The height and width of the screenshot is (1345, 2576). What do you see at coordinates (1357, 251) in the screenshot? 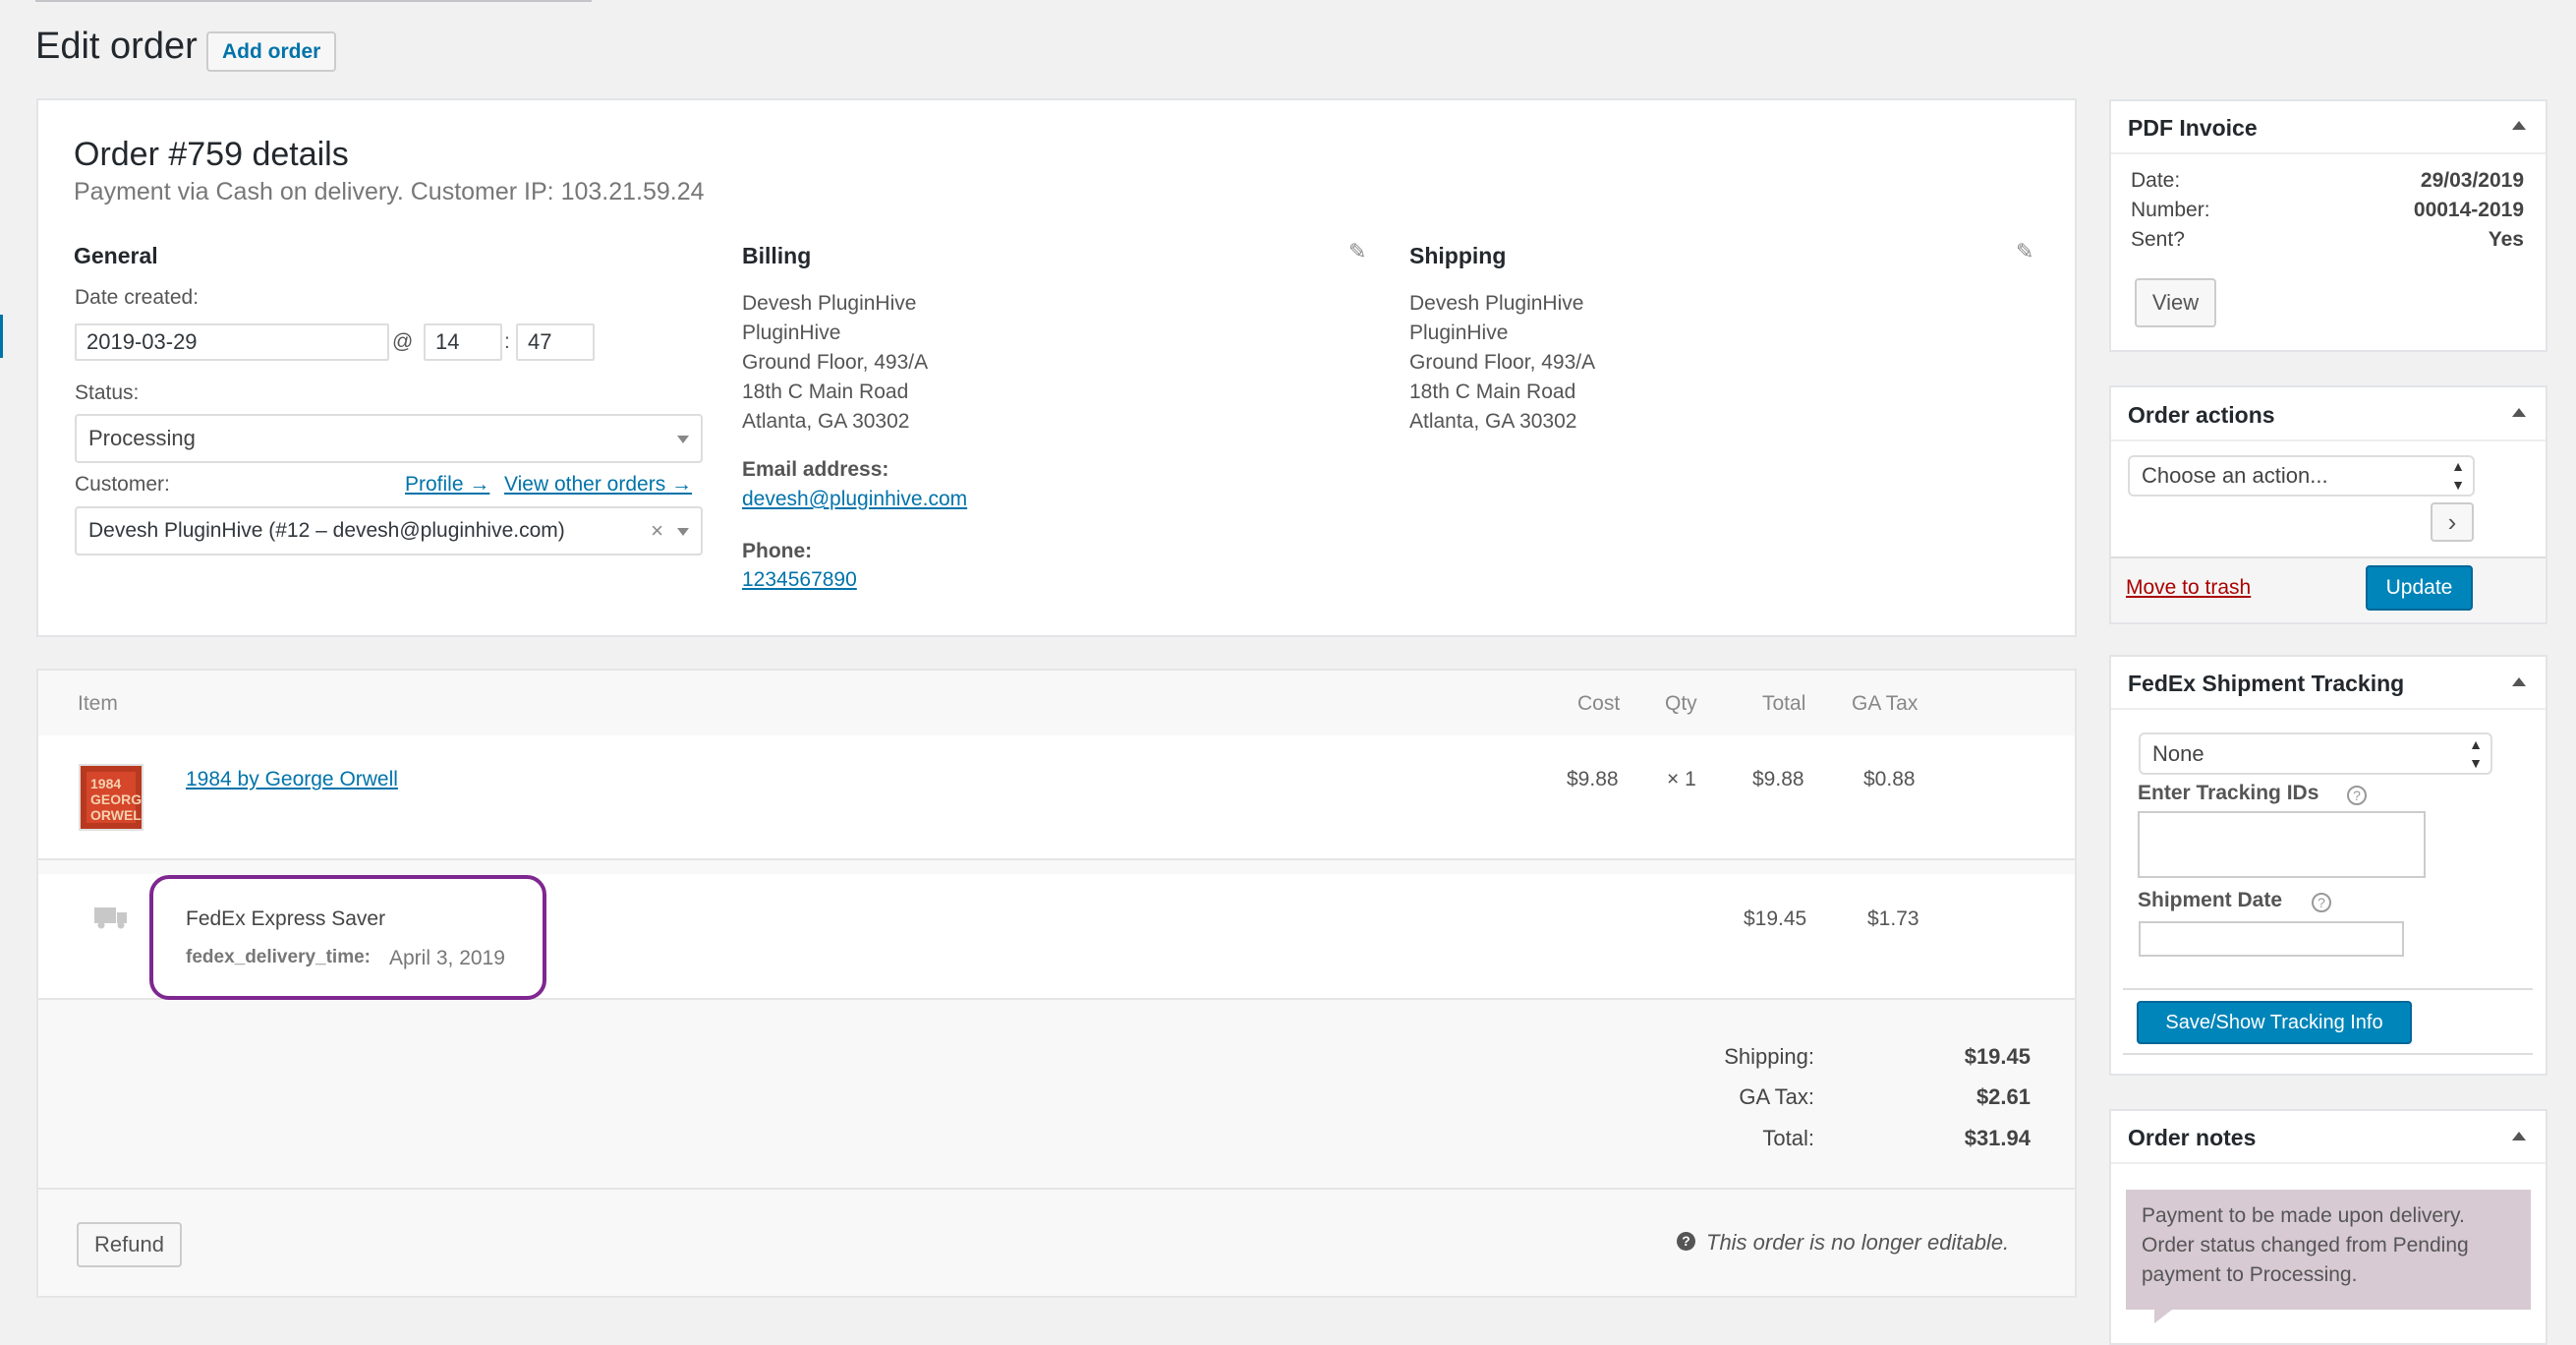
I see `edit-billing-pencil-icon: ✎` at bounding box center [1357, 251].